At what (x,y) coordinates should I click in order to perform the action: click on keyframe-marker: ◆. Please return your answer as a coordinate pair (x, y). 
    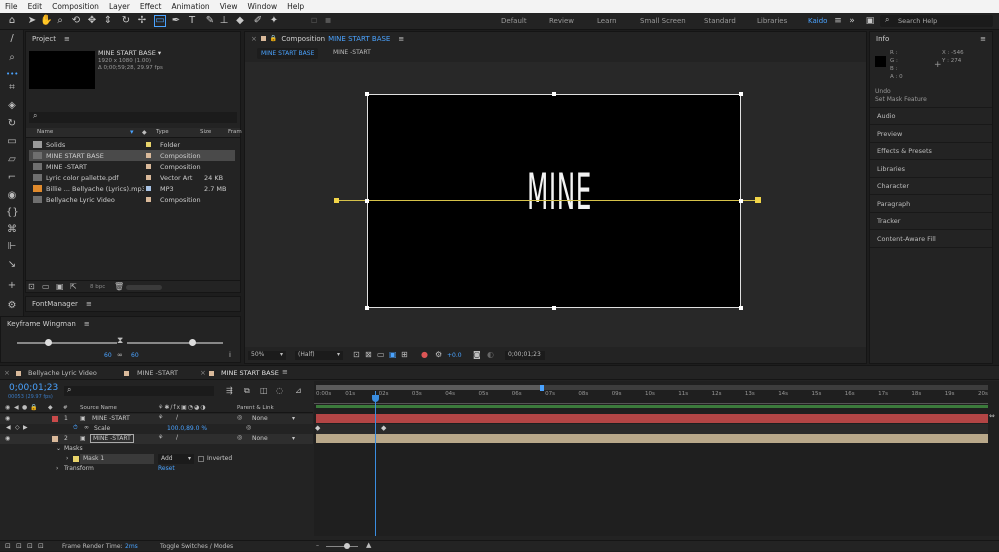
    Looking at the image, I should click on (383, 428).